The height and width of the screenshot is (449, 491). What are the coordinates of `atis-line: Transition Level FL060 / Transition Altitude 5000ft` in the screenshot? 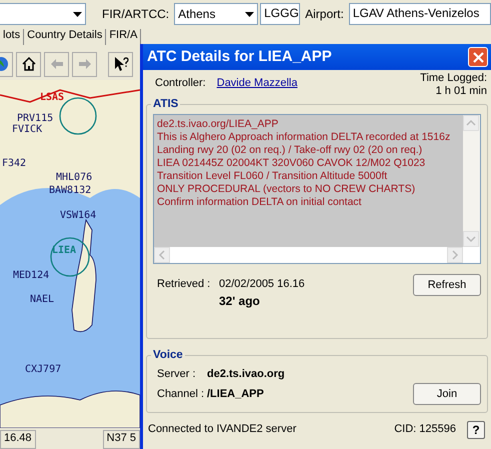 It's located at (272, 176).